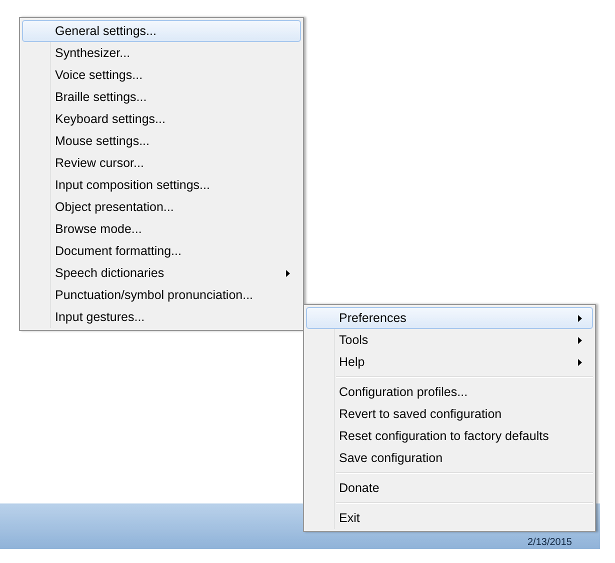  I want to click on menu-item: Donate, so click(449, 488).